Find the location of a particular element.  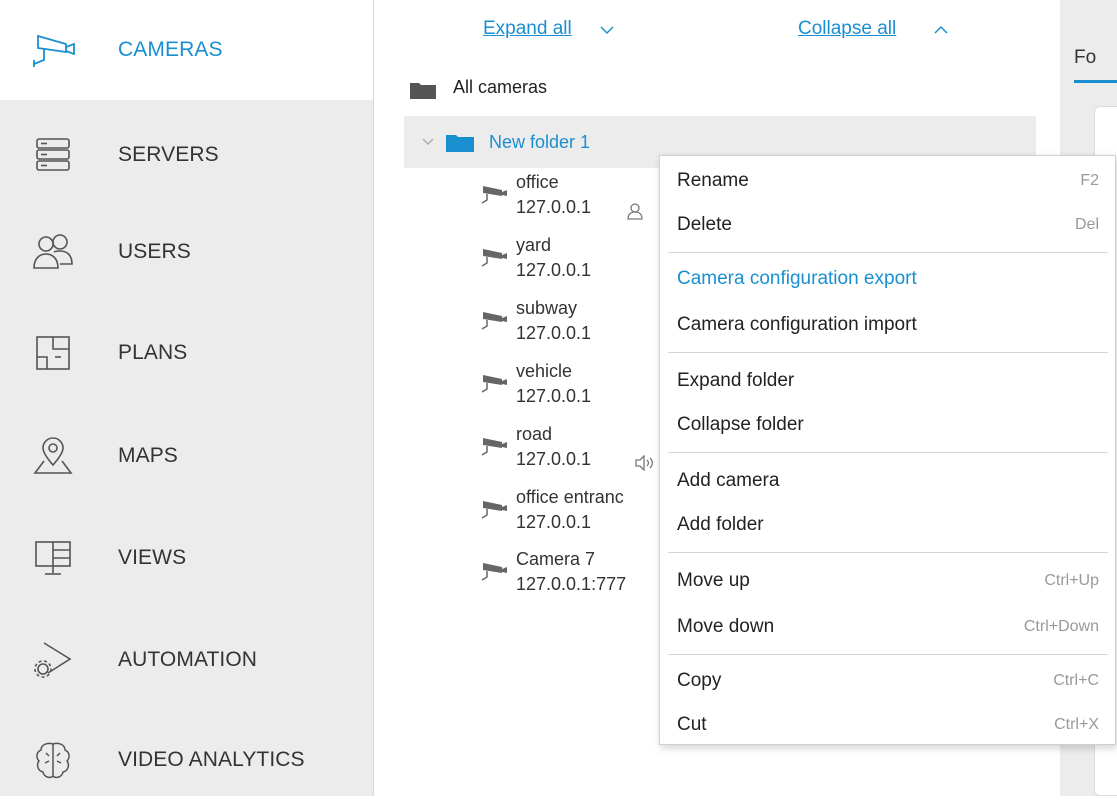

menu-item-shortcut: F2 is located at coordinates (1089, 180).